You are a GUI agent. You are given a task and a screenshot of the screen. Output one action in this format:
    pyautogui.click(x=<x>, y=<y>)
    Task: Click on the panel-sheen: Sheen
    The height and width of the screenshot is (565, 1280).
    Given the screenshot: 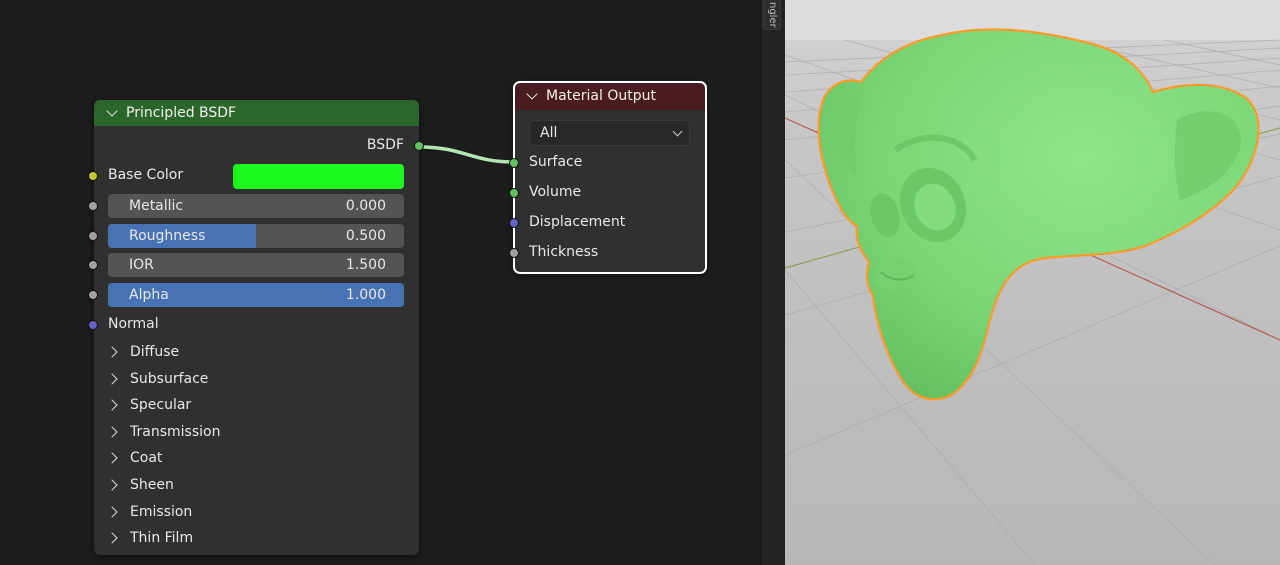 What is the action you would take?
    pyautogui.click(x=140, y=485)
    